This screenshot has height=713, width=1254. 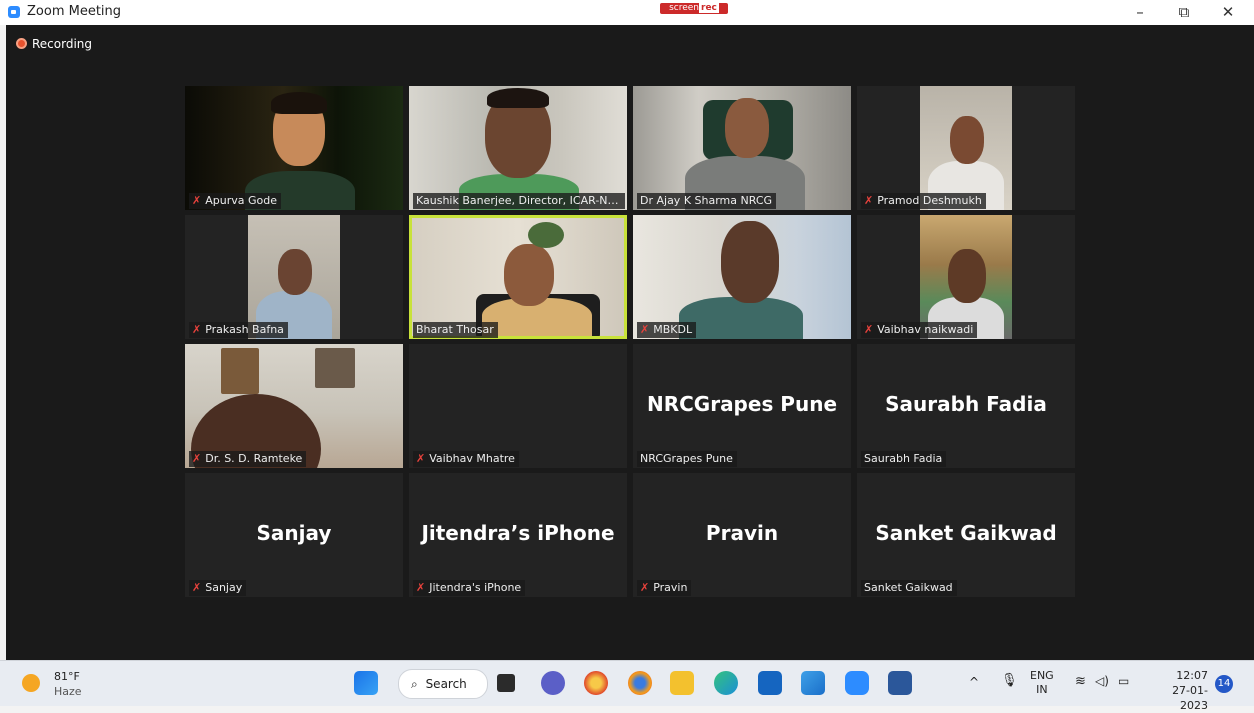 I want to click on participant-name-label: Sanket Gaikwad, so click(x=909, y=588).